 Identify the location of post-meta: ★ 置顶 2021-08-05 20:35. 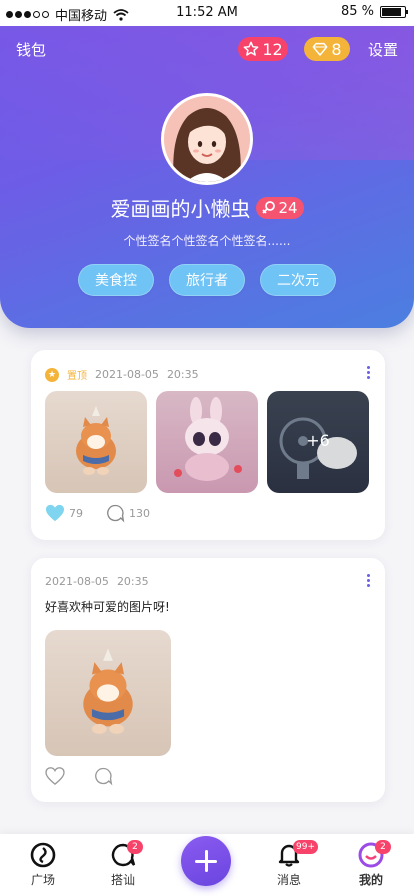
(122, 374).